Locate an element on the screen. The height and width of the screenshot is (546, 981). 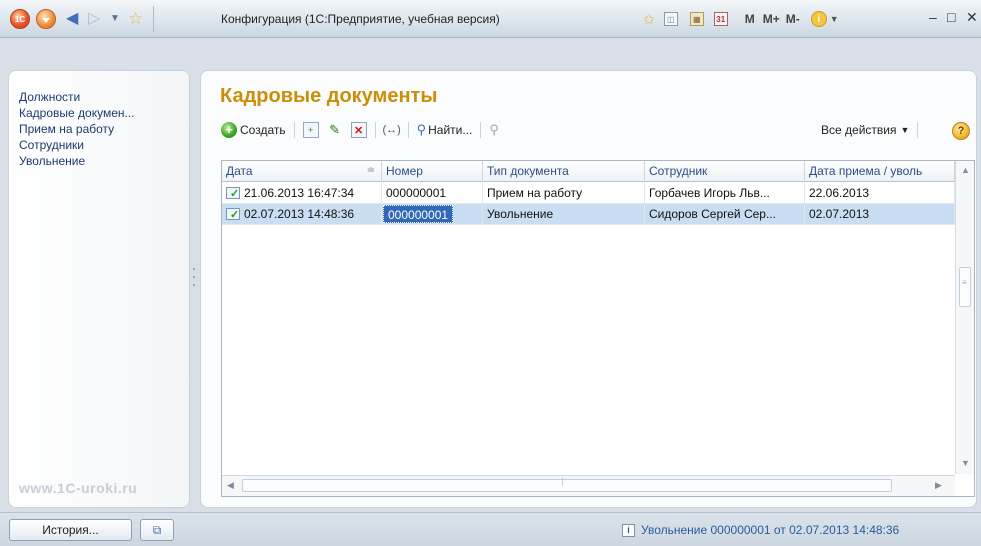
nav-item-employees: Сотрудники is located at coordinates (77, 145).